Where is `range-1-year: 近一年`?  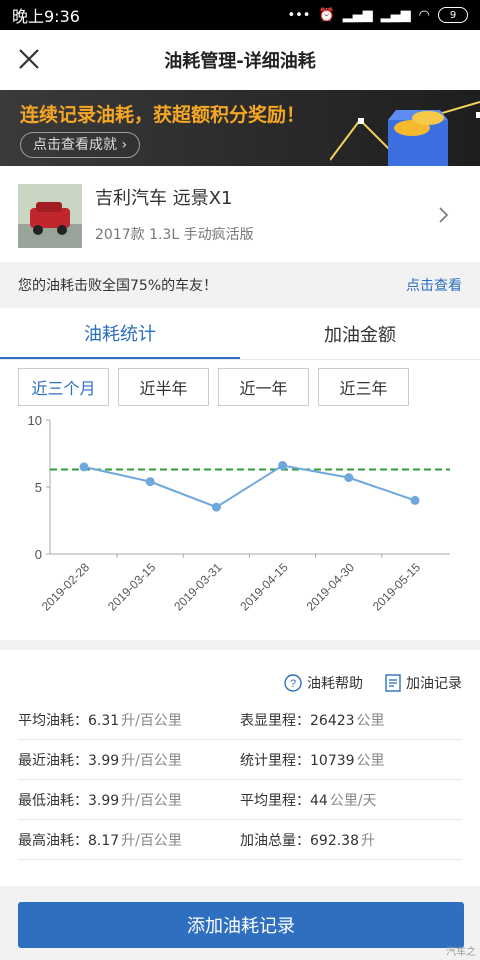 range-1-year: 近一年 is located at coordinates (263, 387).